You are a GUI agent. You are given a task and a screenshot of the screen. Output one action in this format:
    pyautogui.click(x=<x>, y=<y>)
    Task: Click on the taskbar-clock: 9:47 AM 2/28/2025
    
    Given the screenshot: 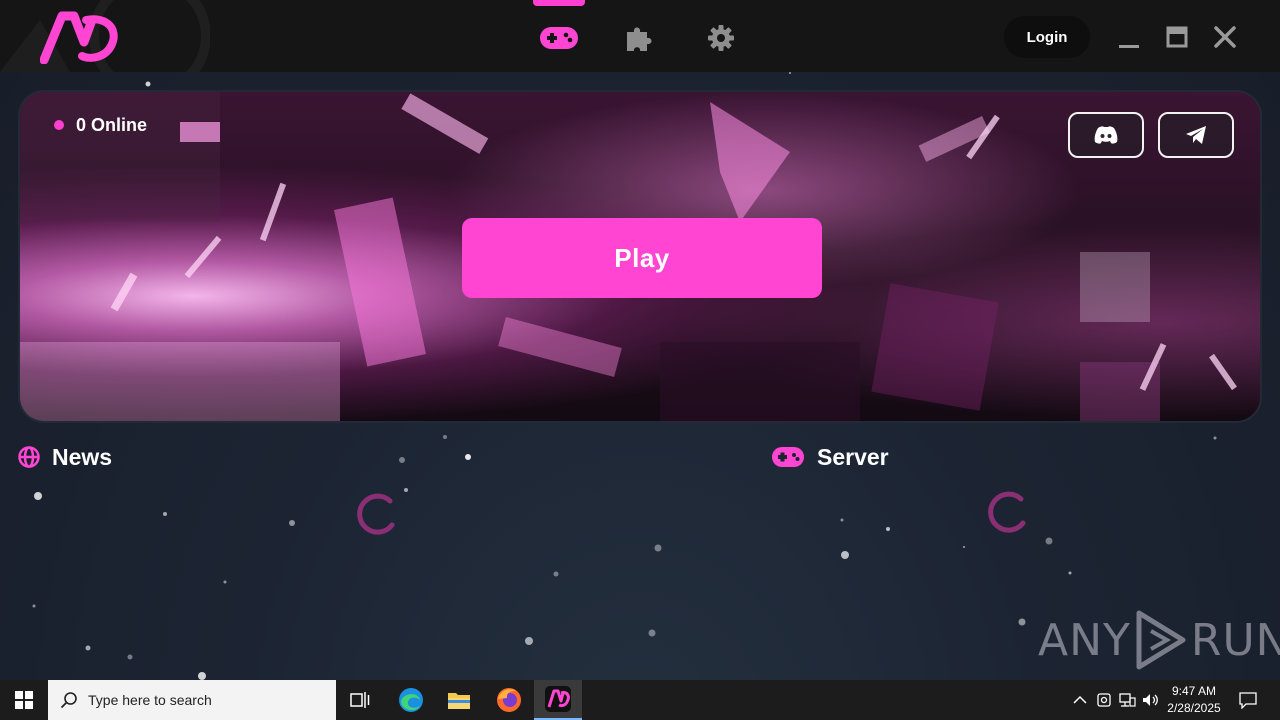 What is the action you would take?
    pyautogui.click(x=1194, y=700)
    